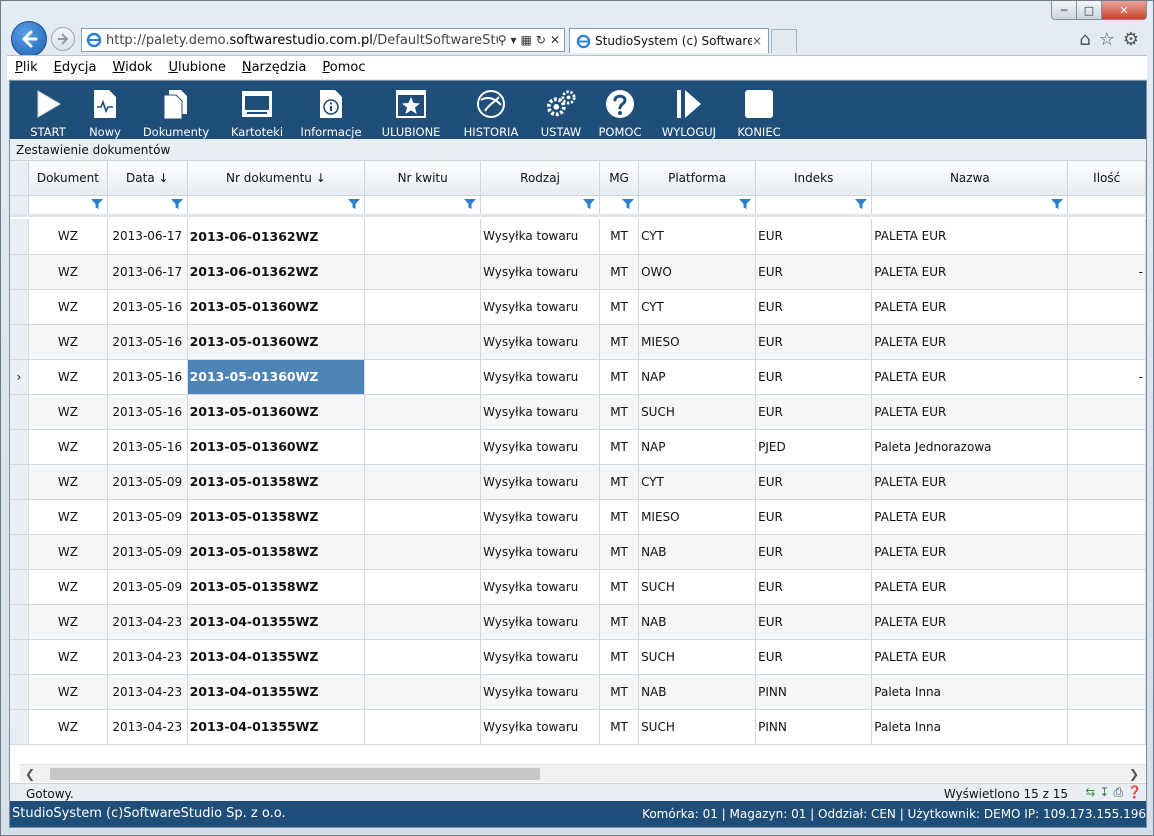  Describe the element at coordinates (1107, 39) in the screenshot. I see `favorites-star-icon: ☆` at that location.